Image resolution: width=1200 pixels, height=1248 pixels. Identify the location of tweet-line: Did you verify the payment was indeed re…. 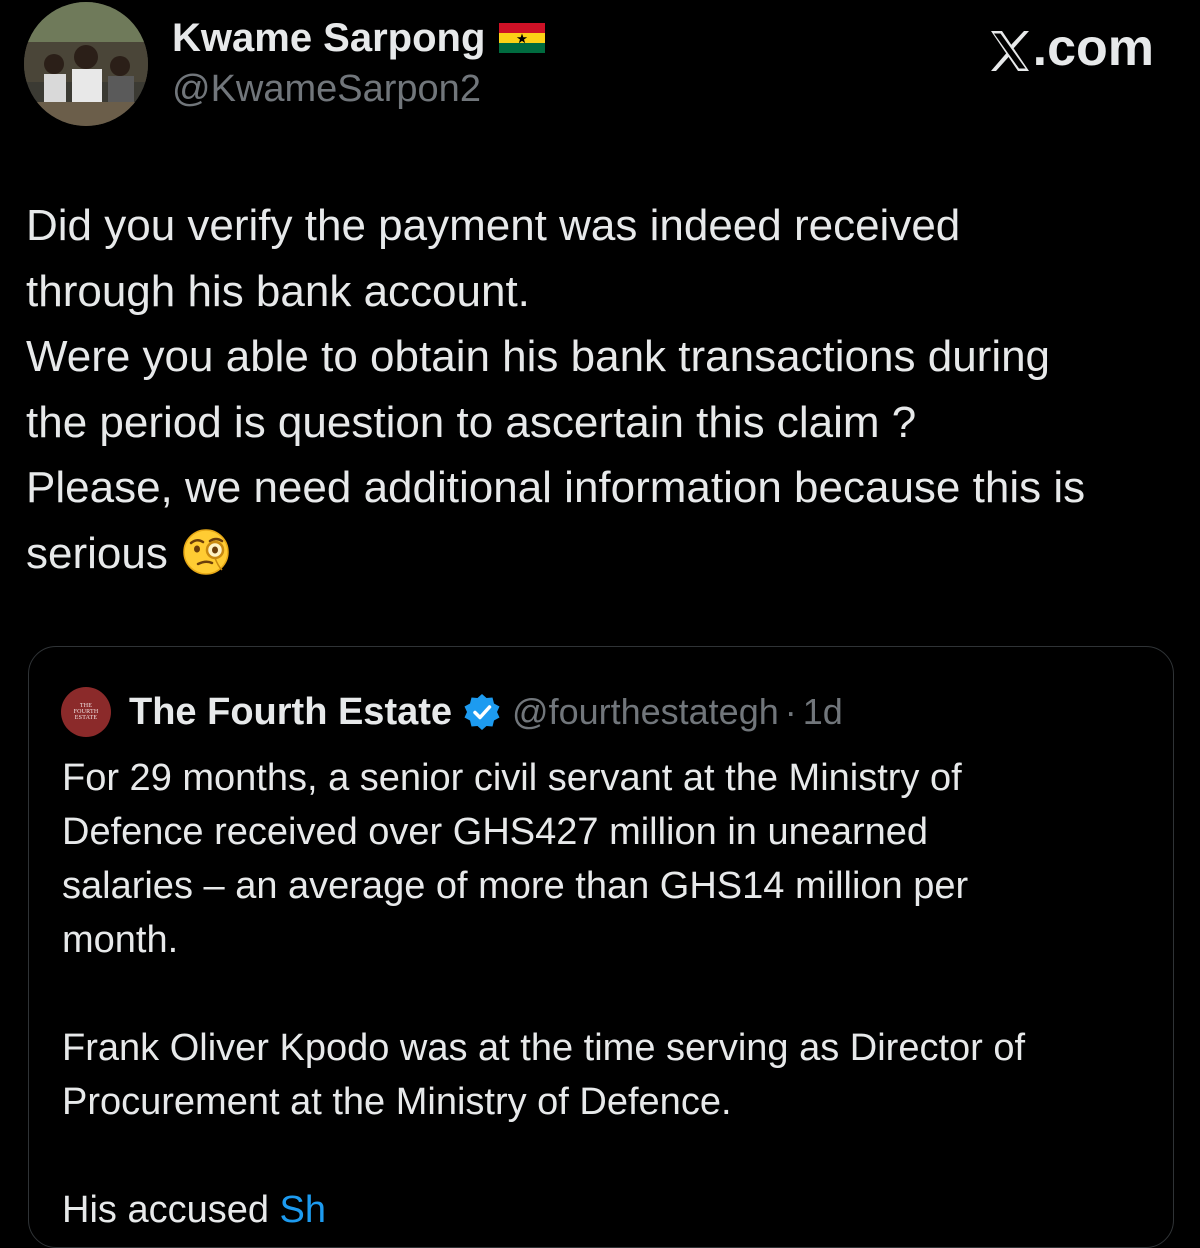
(493, 225).